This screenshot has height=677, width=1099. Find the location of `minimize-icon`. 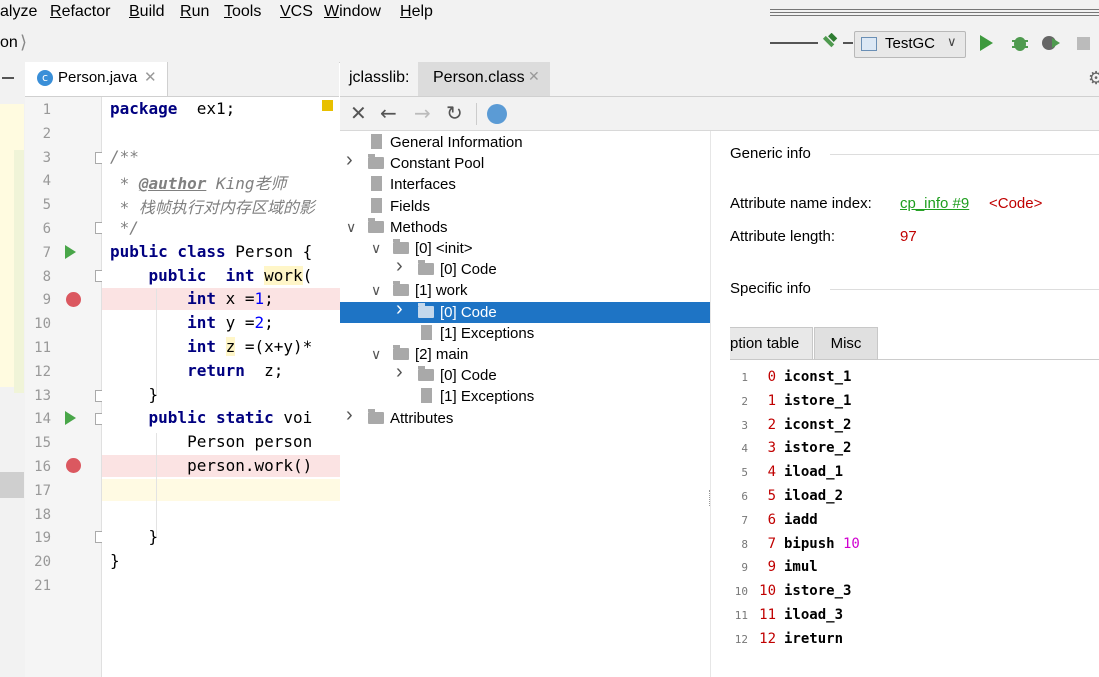

minimize-icon is located at coordinates (8, 78).